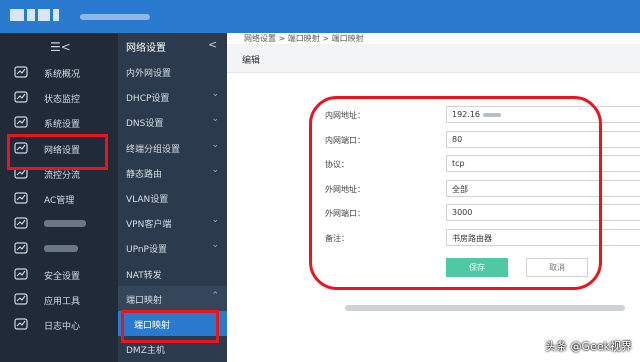 This screenshot has width=640, height=362. I want to click on highlight-port-mapping, so click(170, 326).